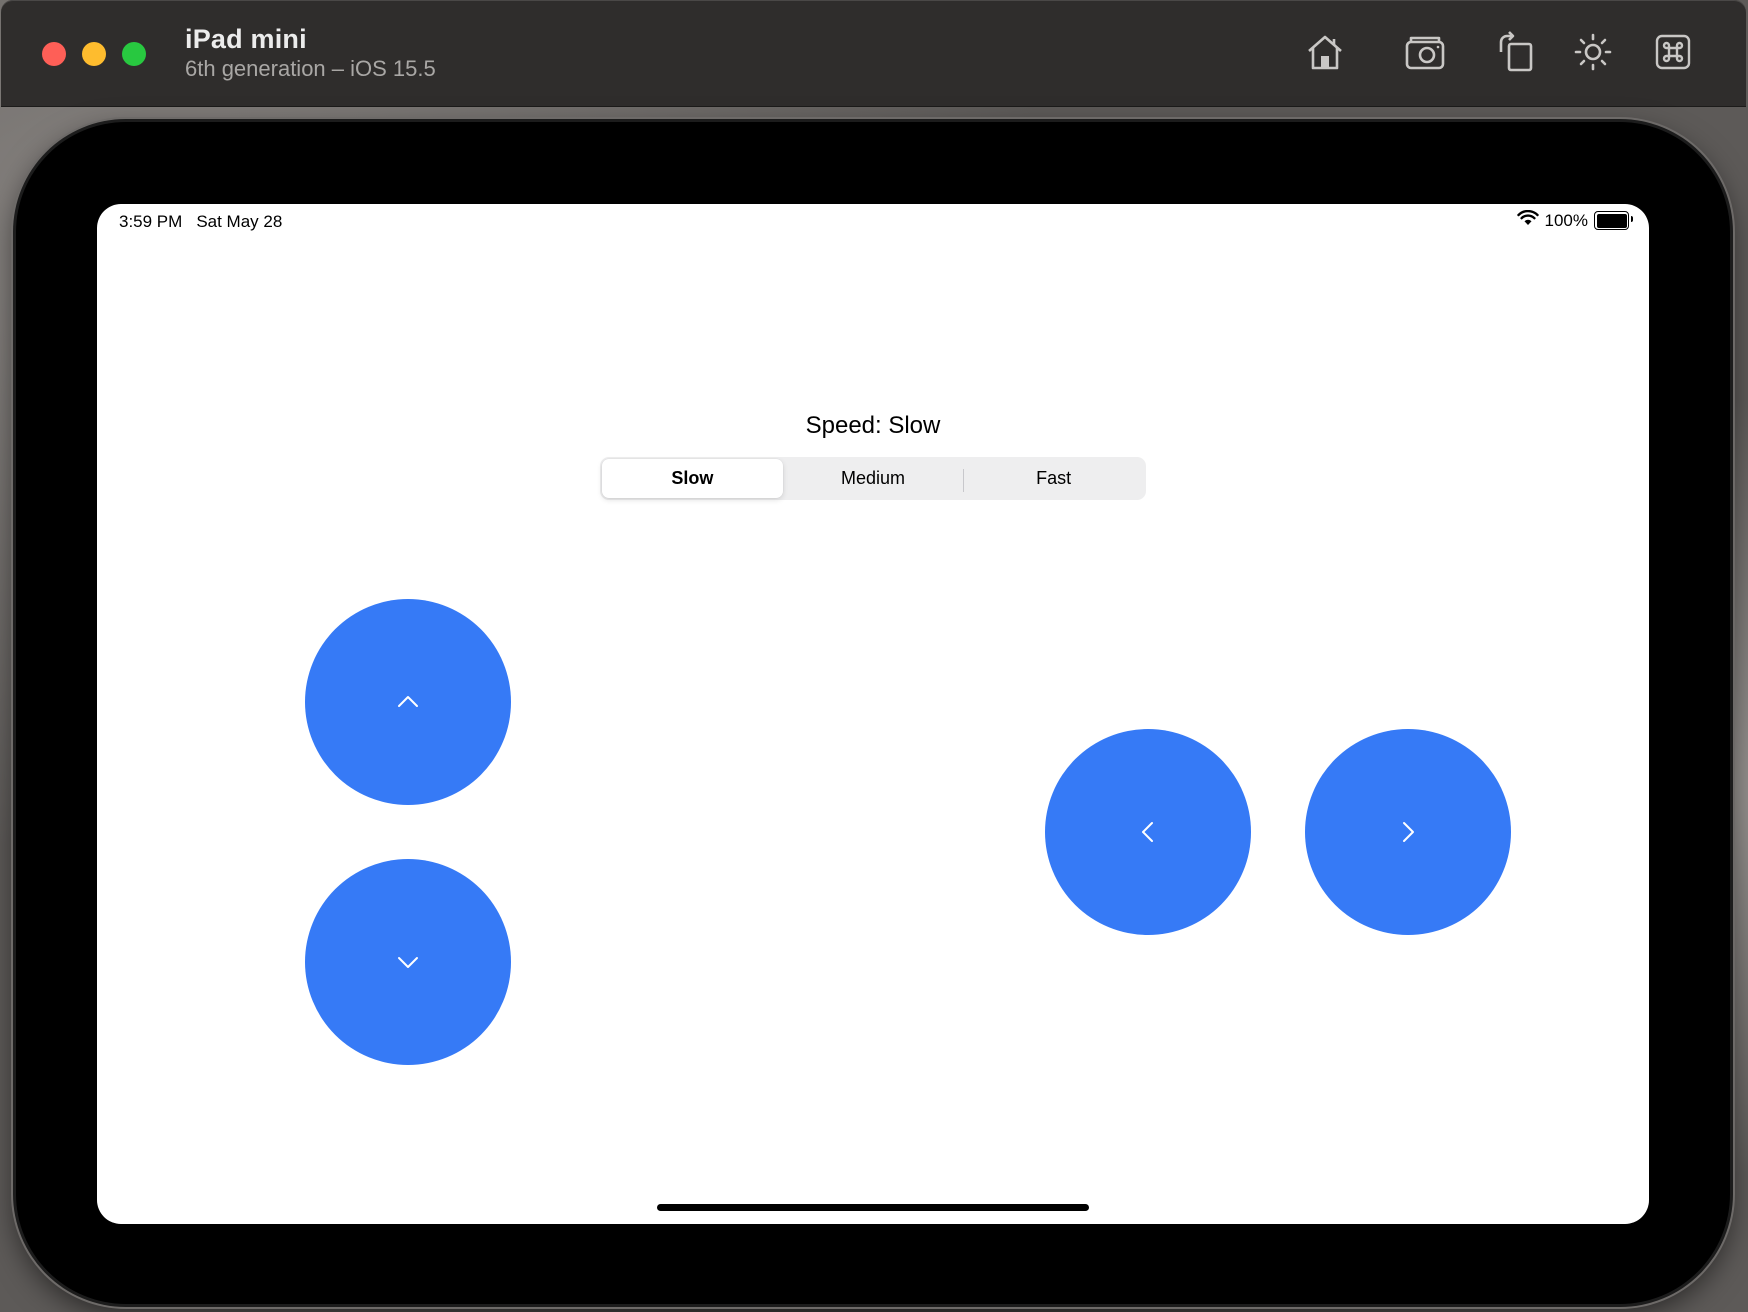  I want to click on chevron-right-icon, so click(1408, 832).